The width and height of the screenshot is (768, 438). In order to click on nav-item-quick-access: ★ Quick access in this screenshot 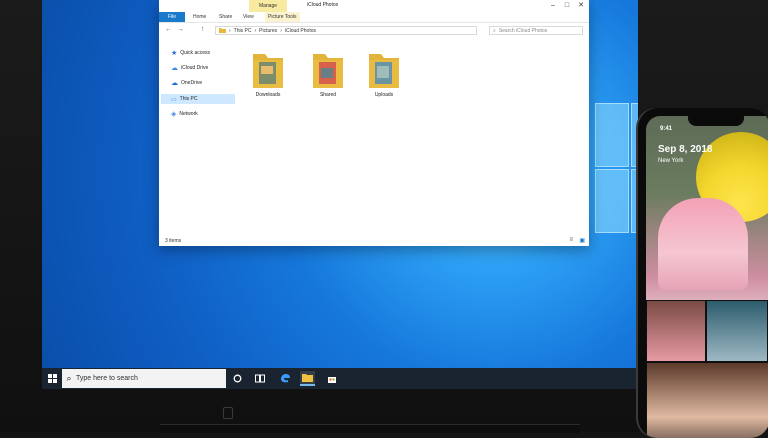, I will do `click(198, 53)`.